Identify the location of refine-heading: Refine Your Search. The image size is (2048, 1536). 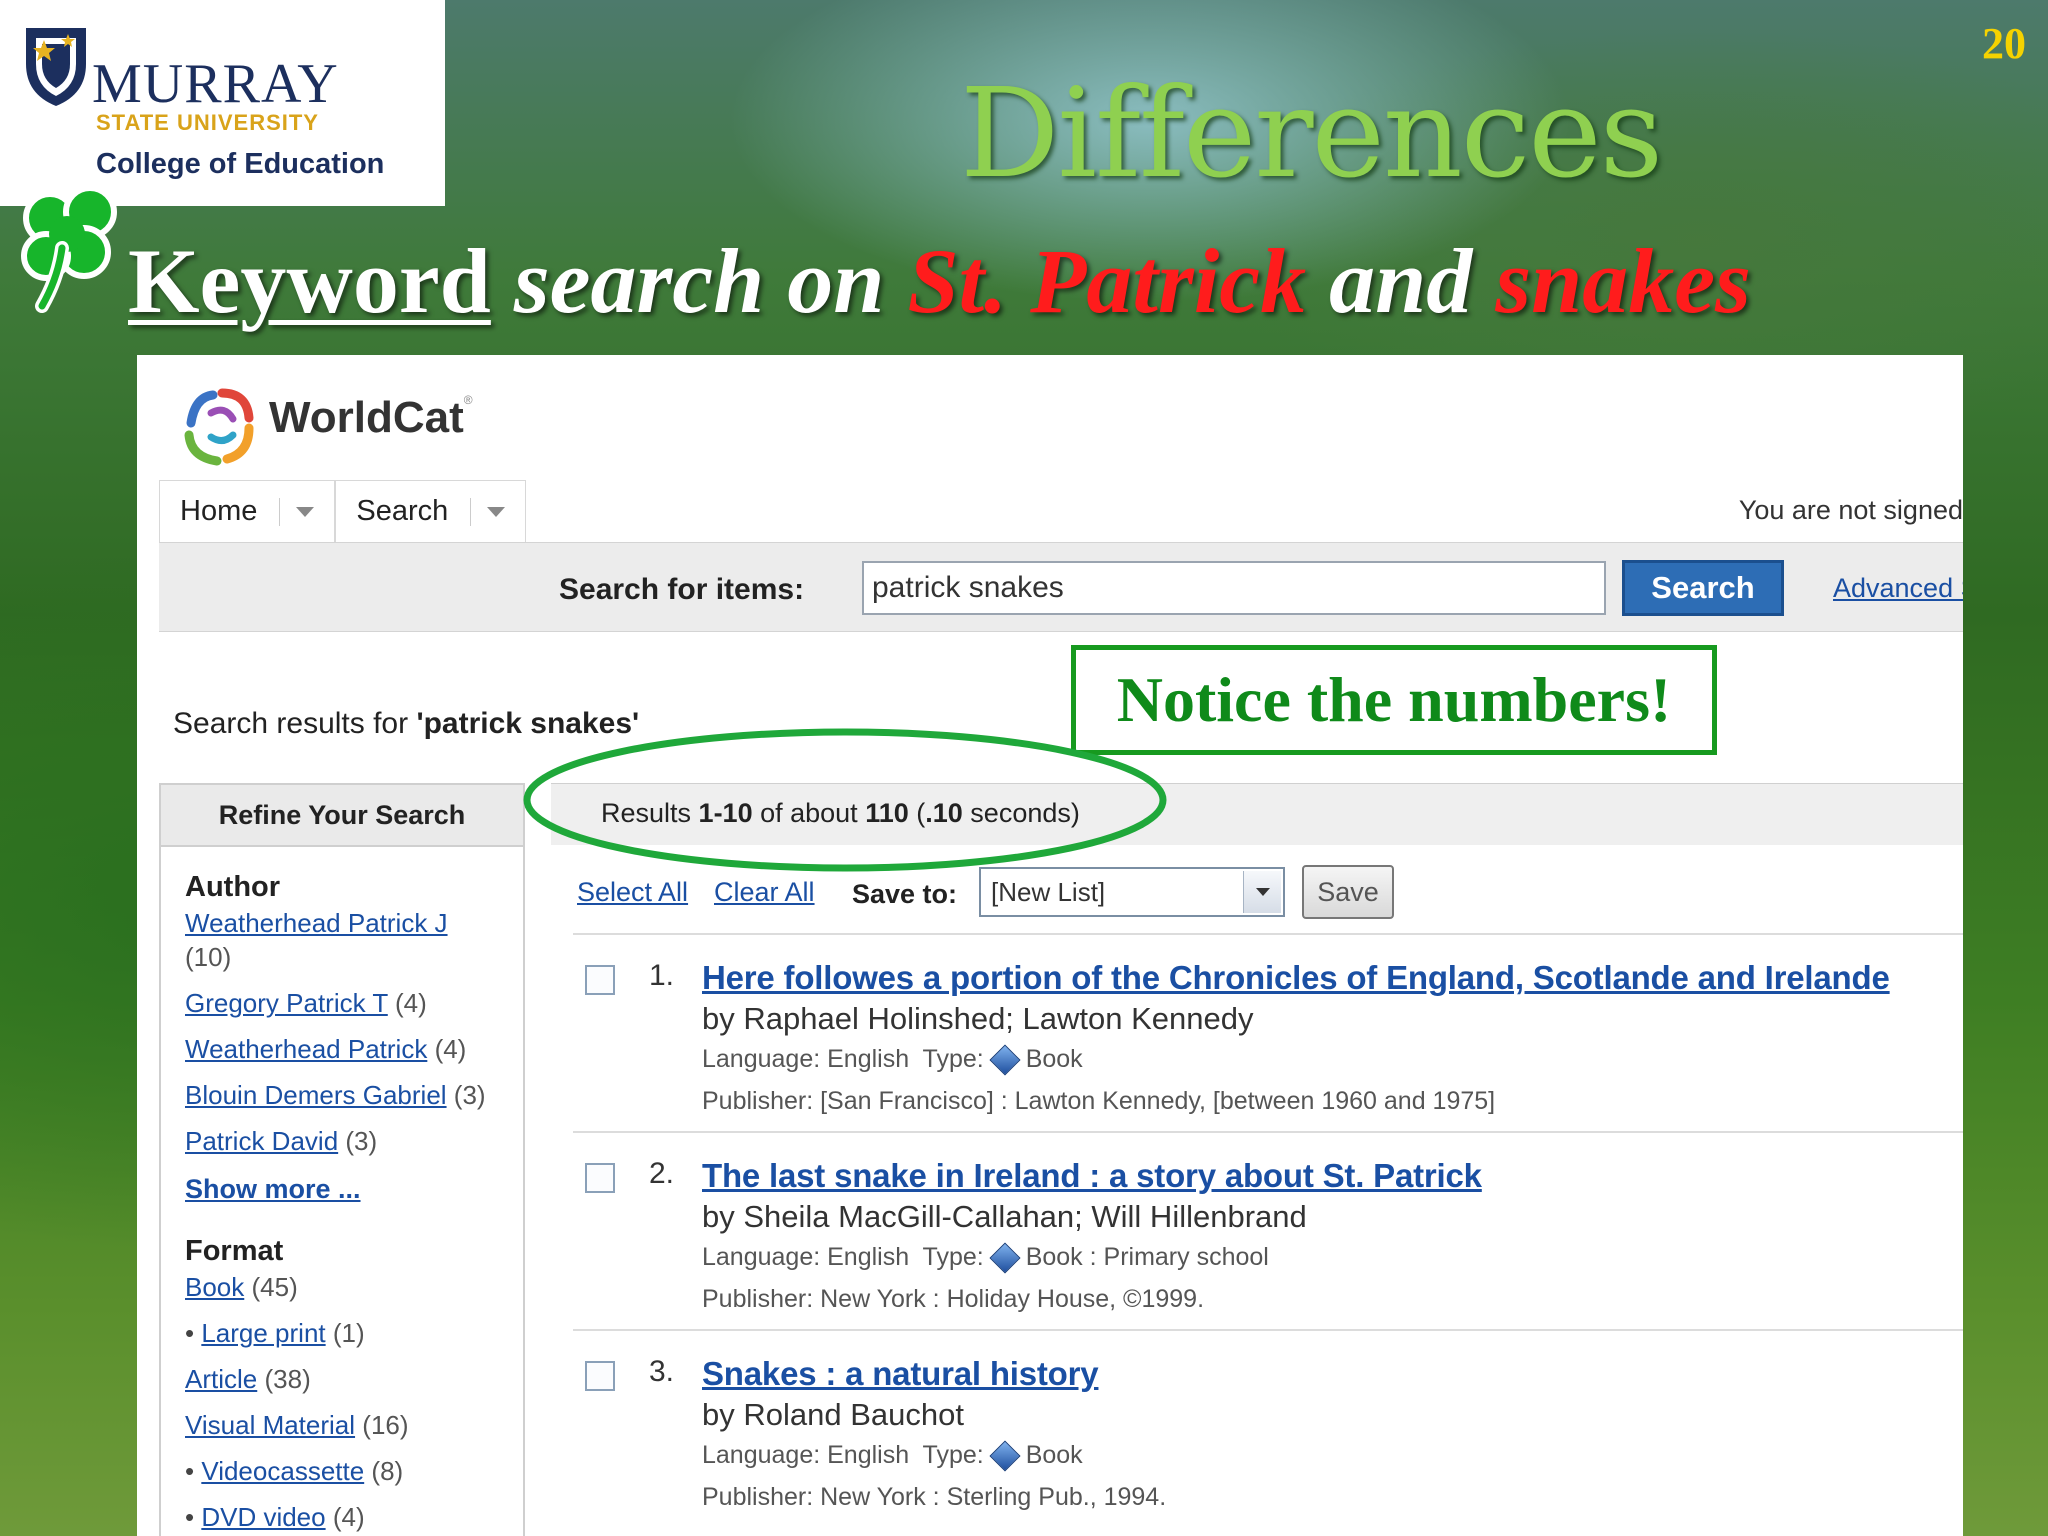
(342, 816).